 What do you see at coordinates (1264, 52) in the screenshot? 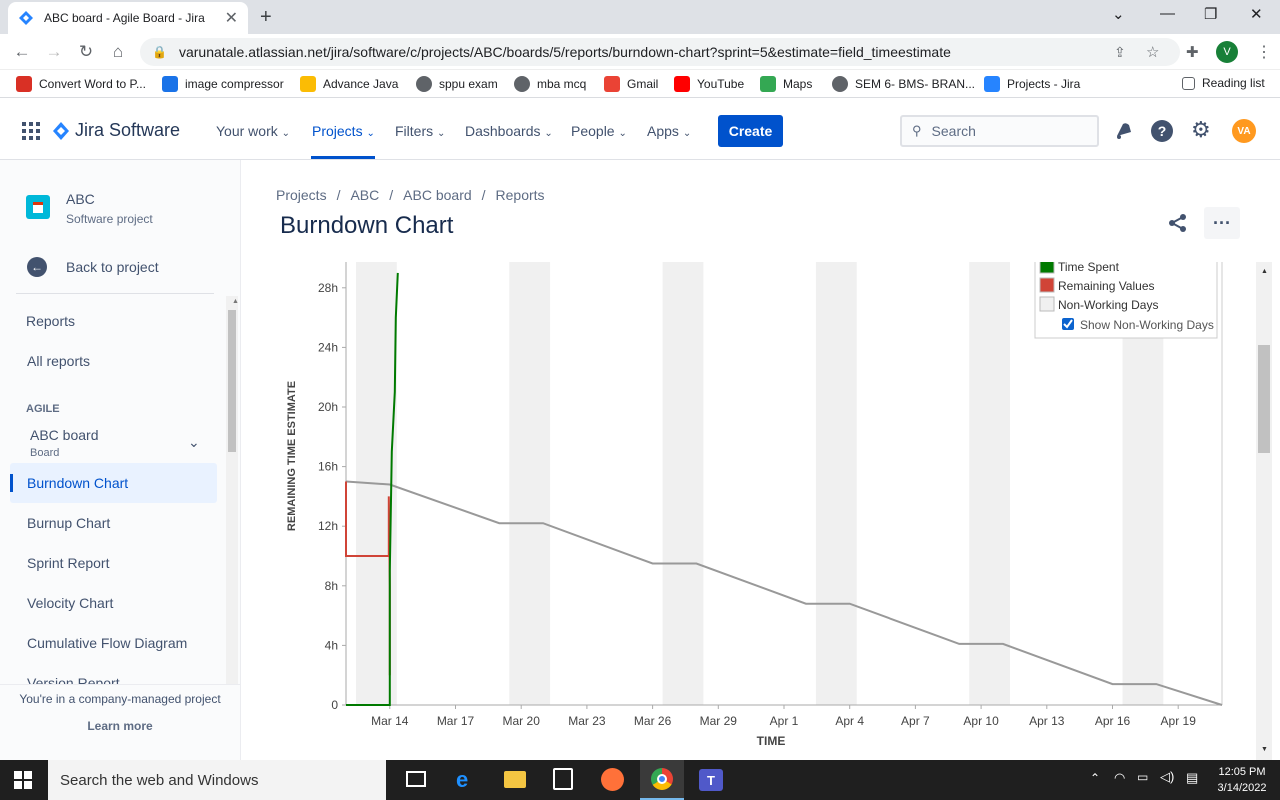
I see `browser-menu-icon: ⋮` at bounding box center [1264, 52].